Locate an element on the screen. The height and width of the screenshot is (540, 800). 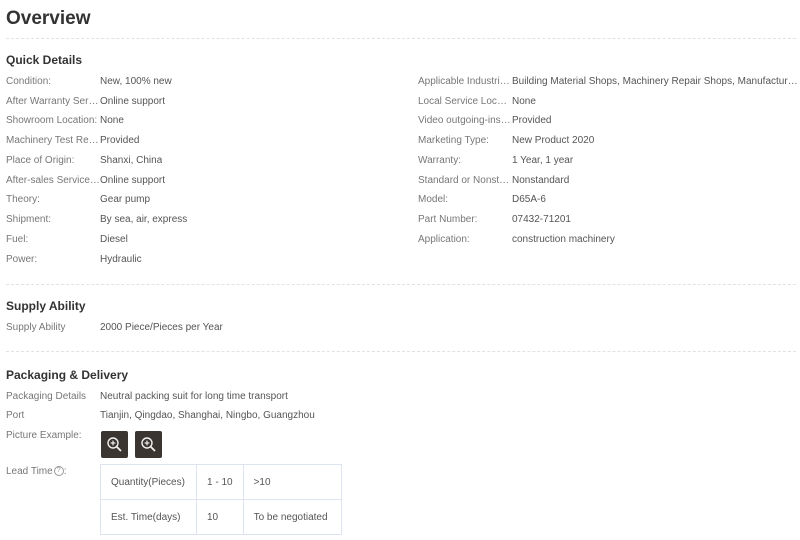
supply-ability-row: Supply Ability 2000 Piece/Pieces per Year is located at coordinates (206, 328).